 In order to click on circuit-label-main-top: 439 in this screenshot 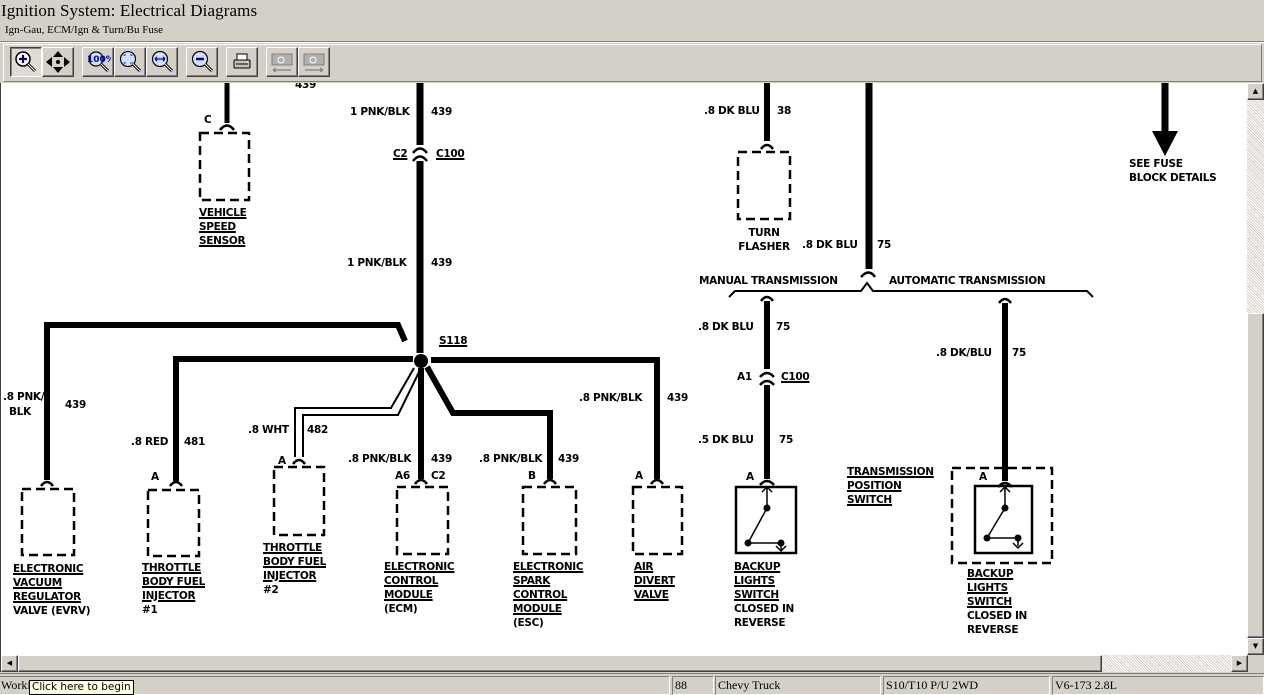, I will do `click(442, 112)`.